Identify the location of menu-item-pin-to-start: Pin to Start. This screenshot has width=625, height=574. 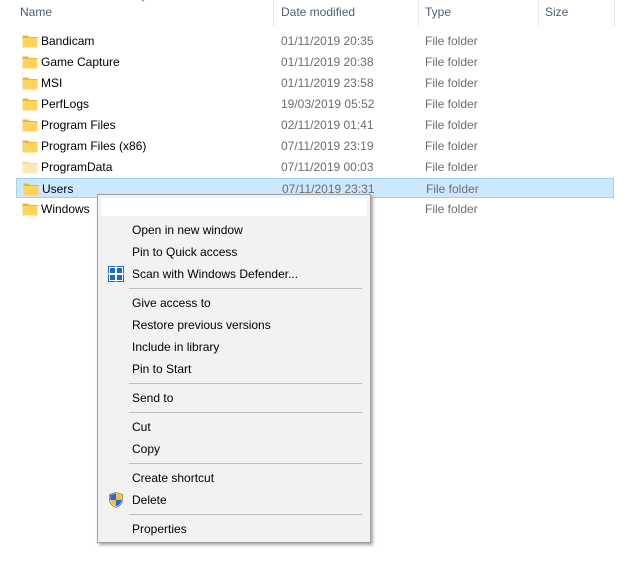
(234, 369).